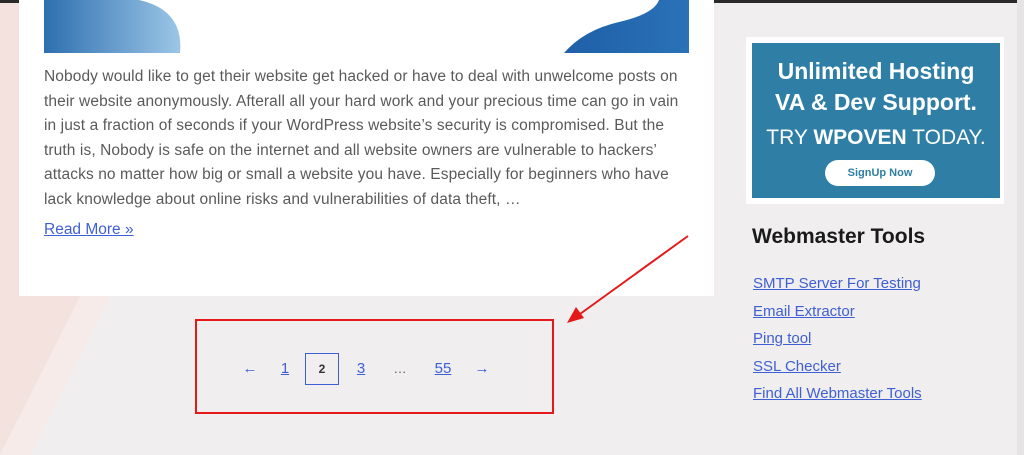 The height and width of the screenshot is (455, 1024). I want to click on tool-link-smtp-server: SMTP Server For Testing, so click(837, 283).